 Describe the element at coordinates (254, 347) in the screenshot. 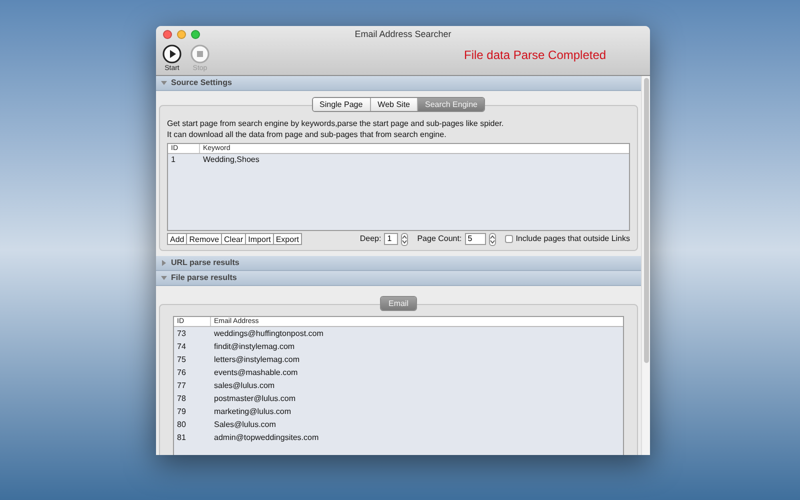

I see `table-cell-text: findit@instylemag.com` at that location.